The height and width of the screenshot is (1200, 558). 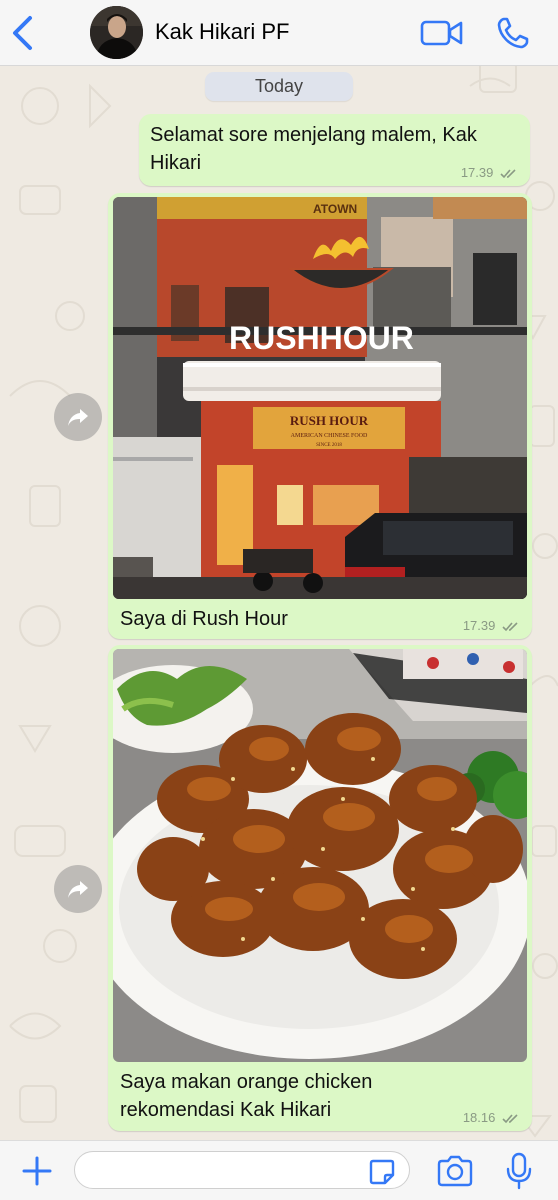 I want to click on board-since: SINCE 2018, so click(x=329, y=445).